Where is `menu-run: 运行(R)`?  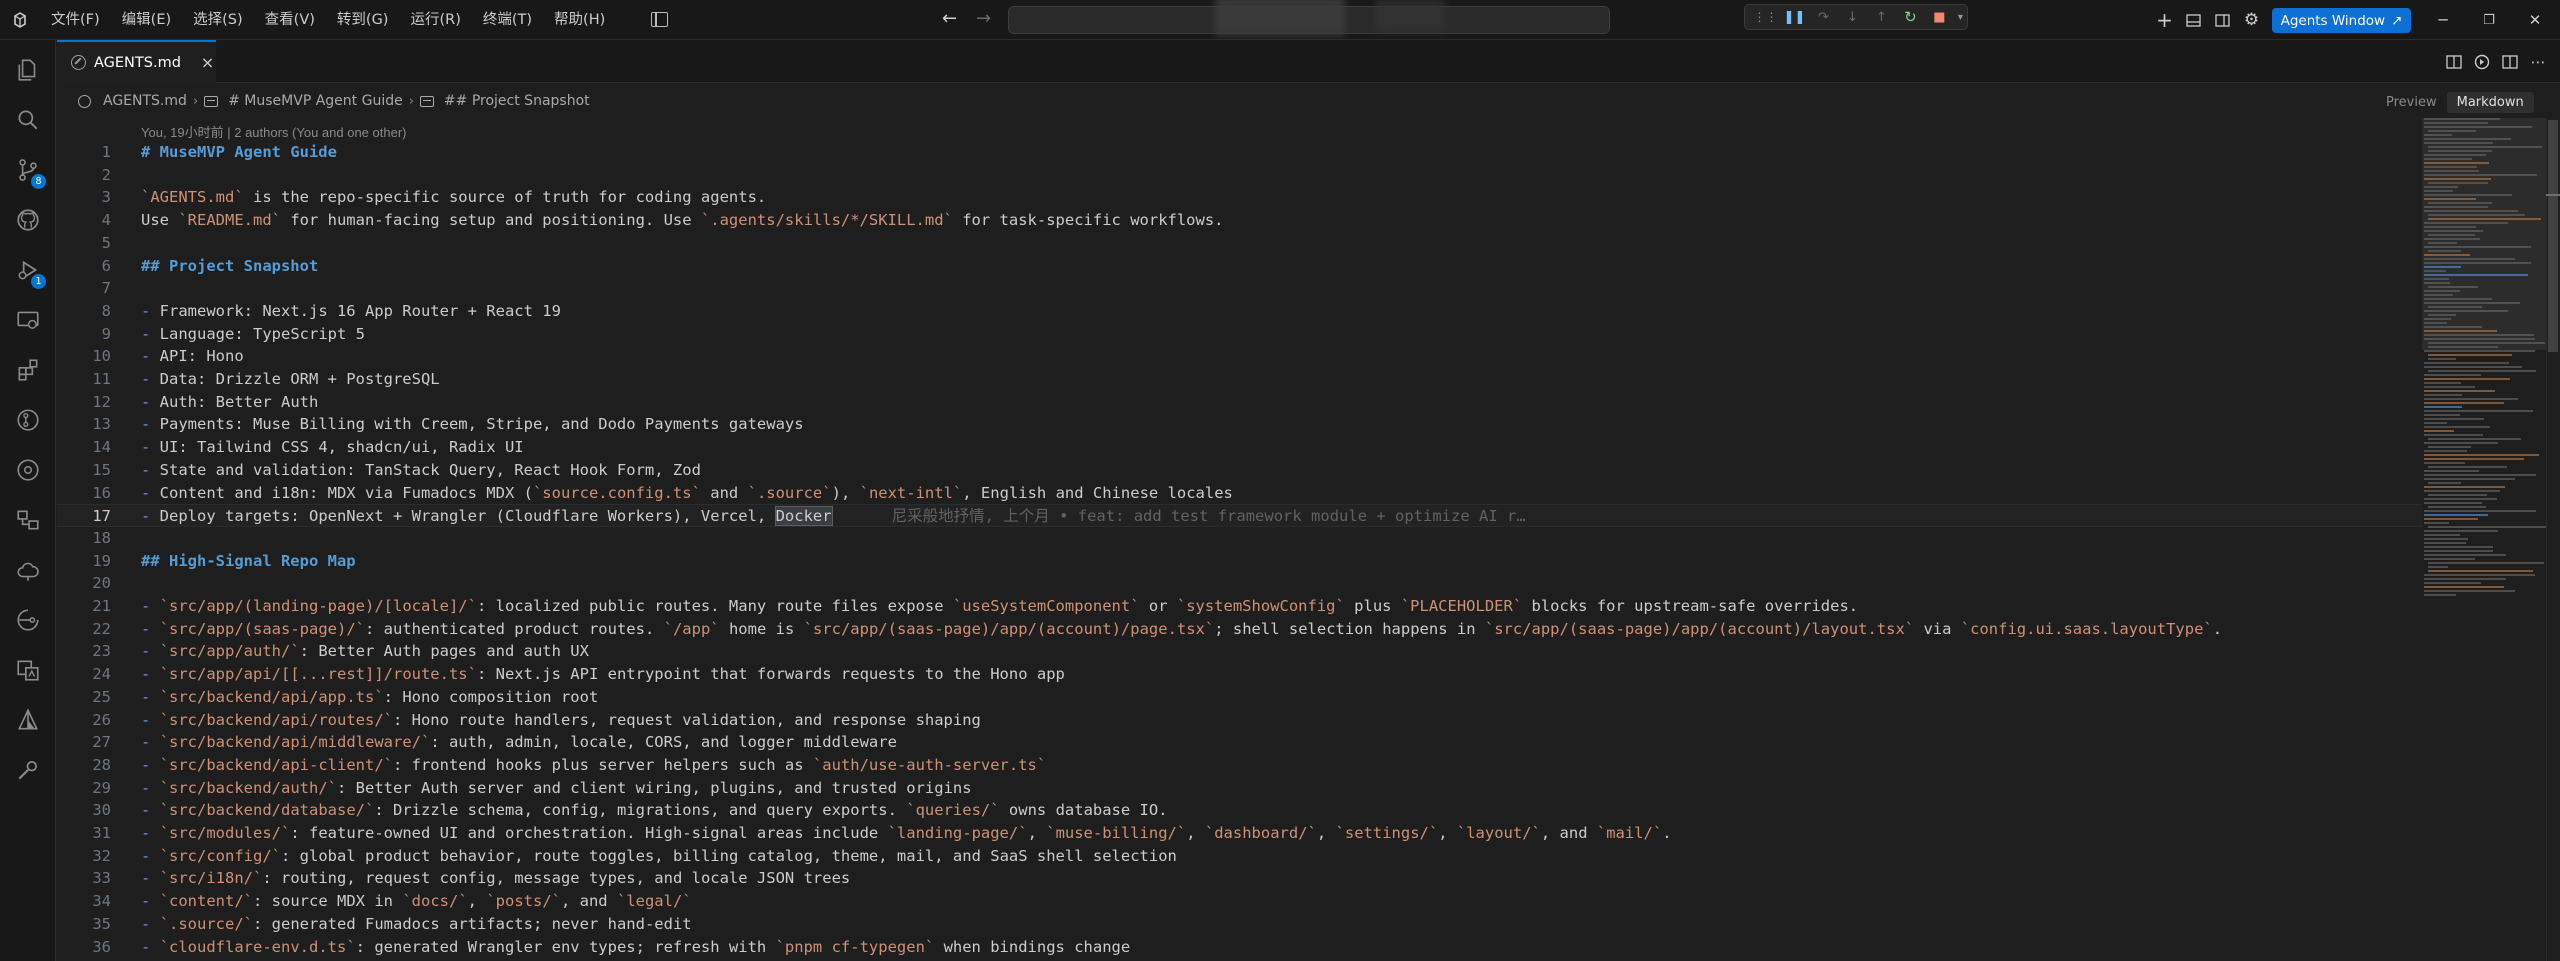 menu-run: 运行(R) is located at coordinates (435, 20).